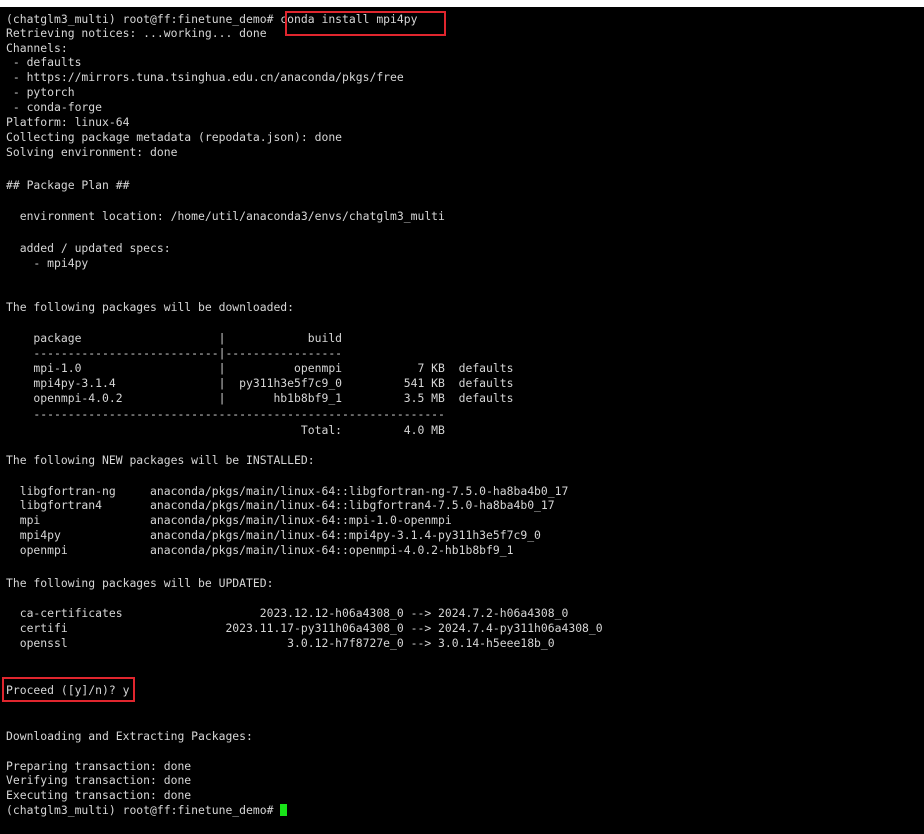 Image resolution: width=924 pixels, height=834 pixels. I want to click on terminal-top-edge, so click(462, 3).